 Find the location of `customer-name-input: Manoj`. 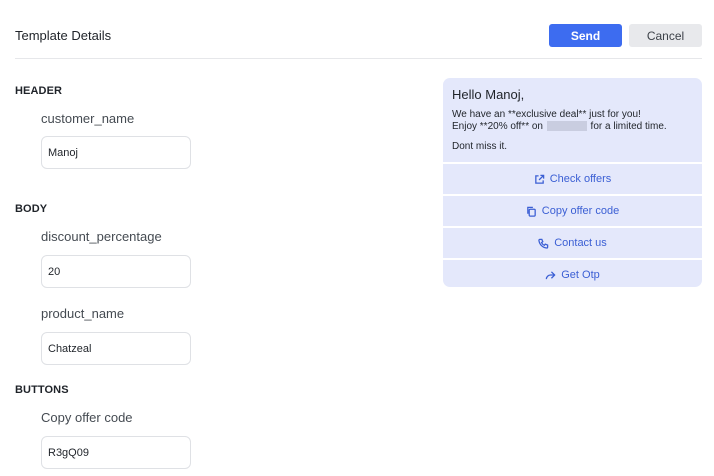

customer-name-input: Manoj is located at coordinates (116, 152).